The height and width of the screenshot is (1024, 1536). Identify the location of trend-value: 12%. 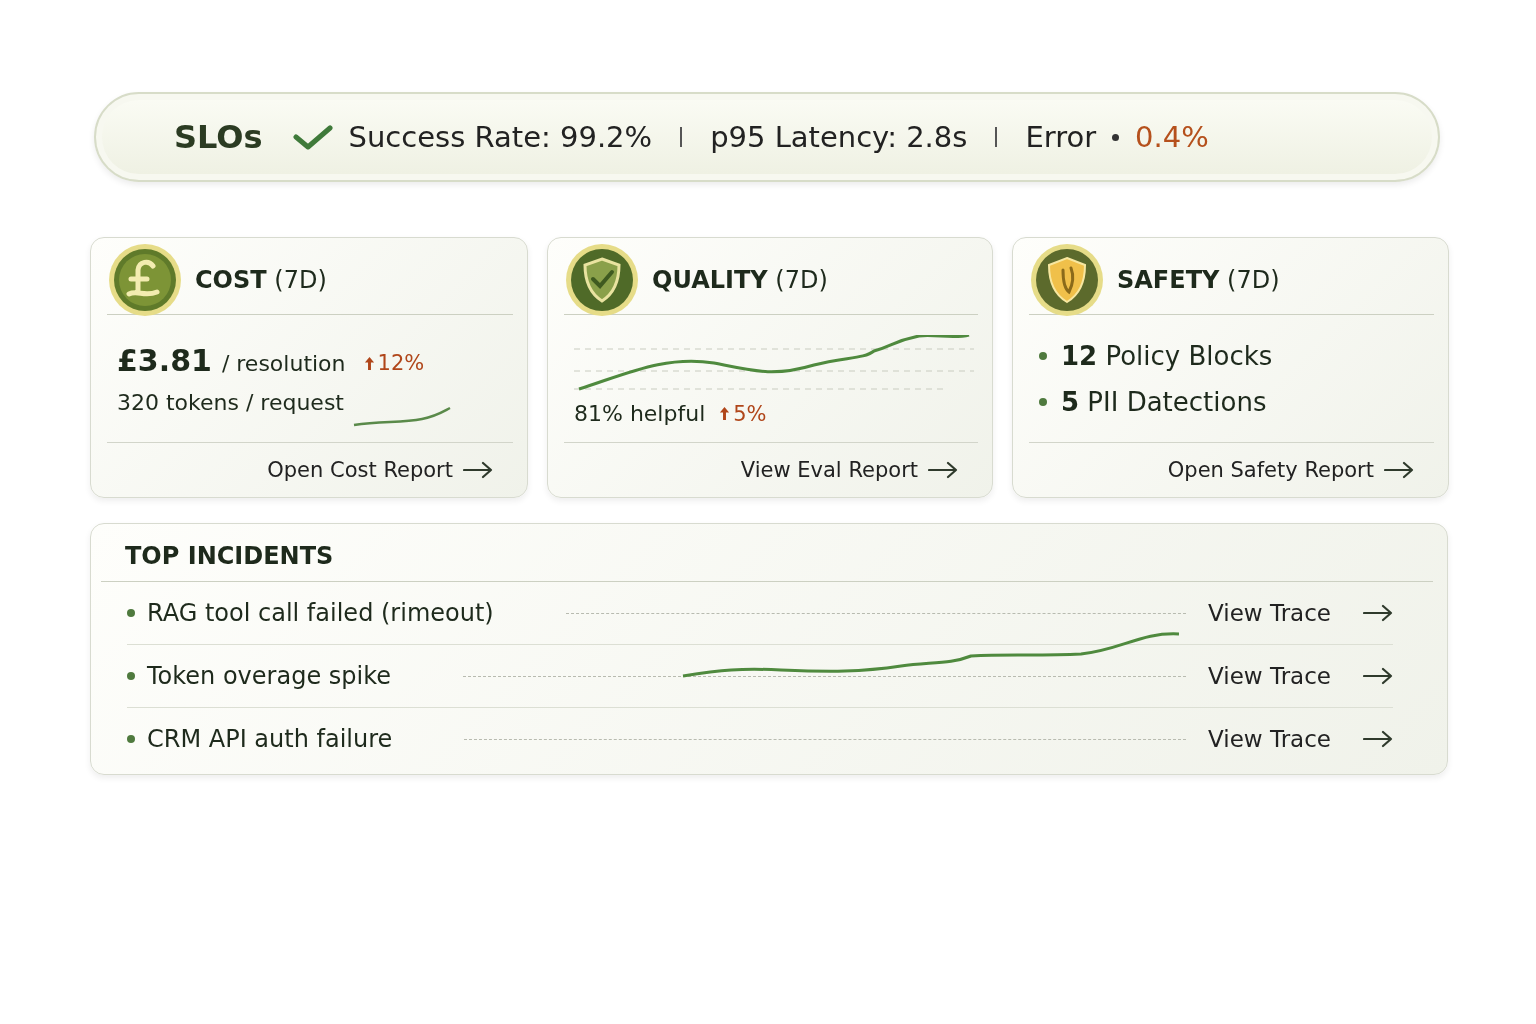
(401, 363).